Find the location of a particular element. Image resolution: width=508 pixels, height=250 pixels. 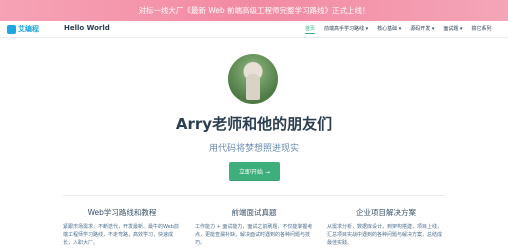

nav-menu: 首页 前端高手学习路线 ▾ 核心基础 ▾ 源码开发 ▾ 面试题 ▾ 搞它系列 is located at coordinates (398, 29).